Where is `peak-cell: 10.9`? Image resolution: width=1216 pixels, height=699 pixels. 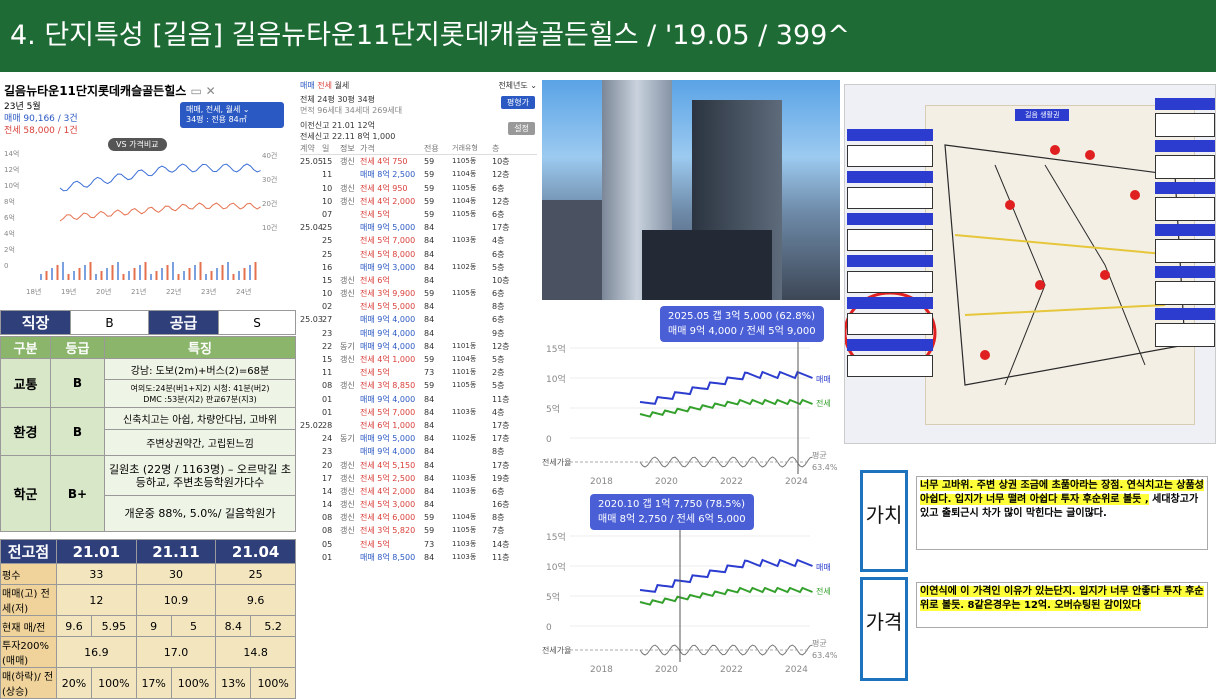
peak-cell: 10.9 is located at coordinates (176, 600).